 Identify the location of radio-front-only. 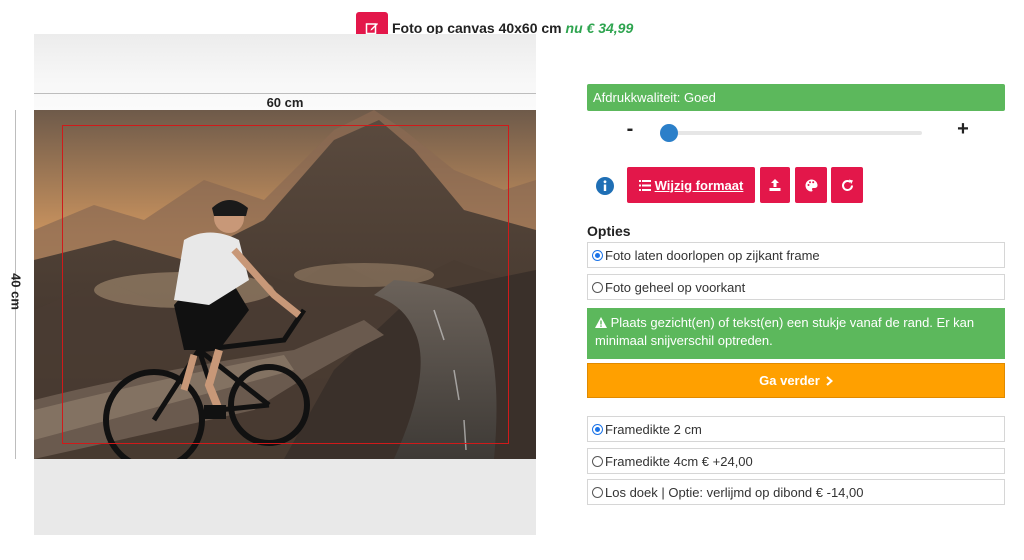
(597, 287).